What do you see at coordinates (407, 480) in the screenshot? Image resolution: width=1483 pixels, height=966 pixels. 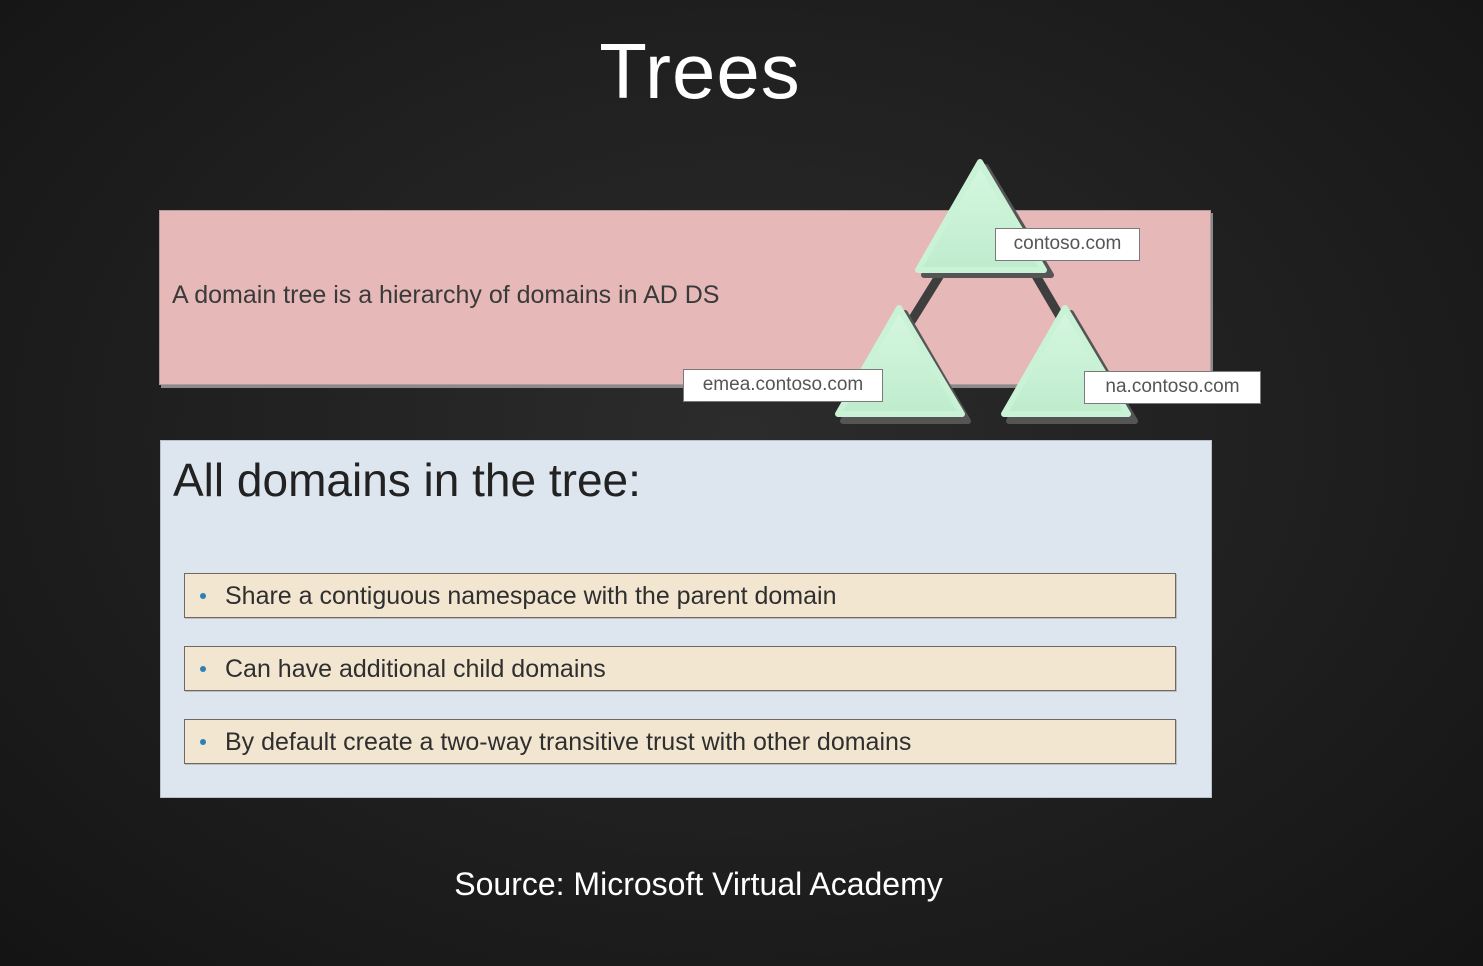 I see `domains-heading: All domains in the tree:` at bounding box center [407, 480].